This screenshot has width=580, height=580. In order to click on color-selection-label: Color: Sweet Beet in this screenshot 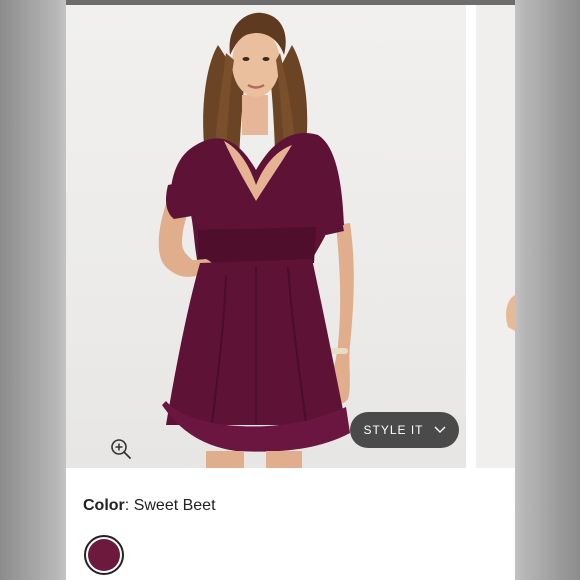, I will do `click(149, 506)`.